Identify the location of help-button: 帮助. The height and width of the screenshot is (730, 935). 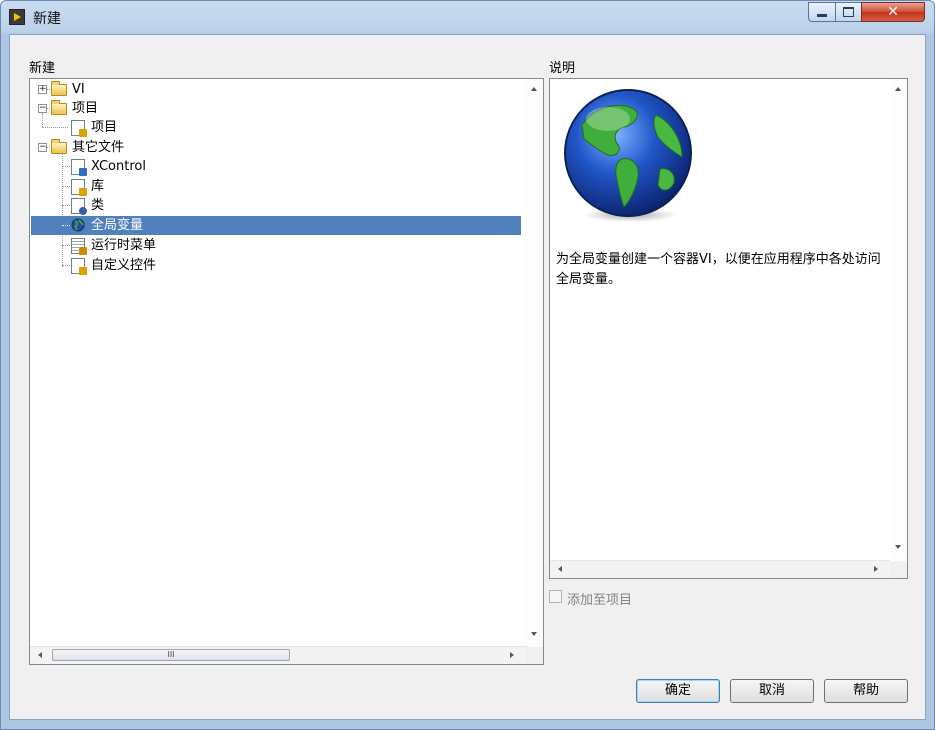
(866, 691).